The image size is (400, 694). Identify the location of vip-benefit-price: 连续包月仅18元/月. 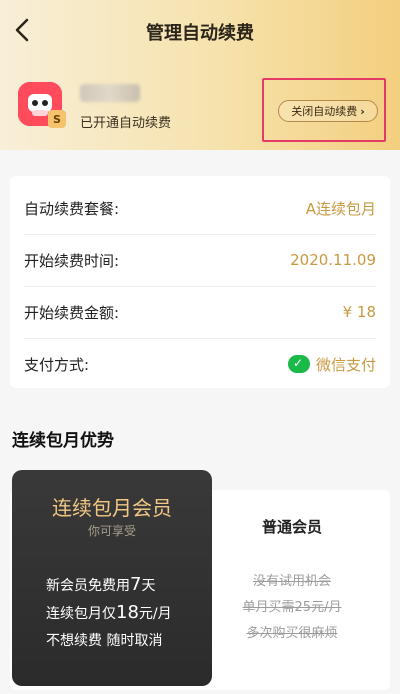
(109, 612).